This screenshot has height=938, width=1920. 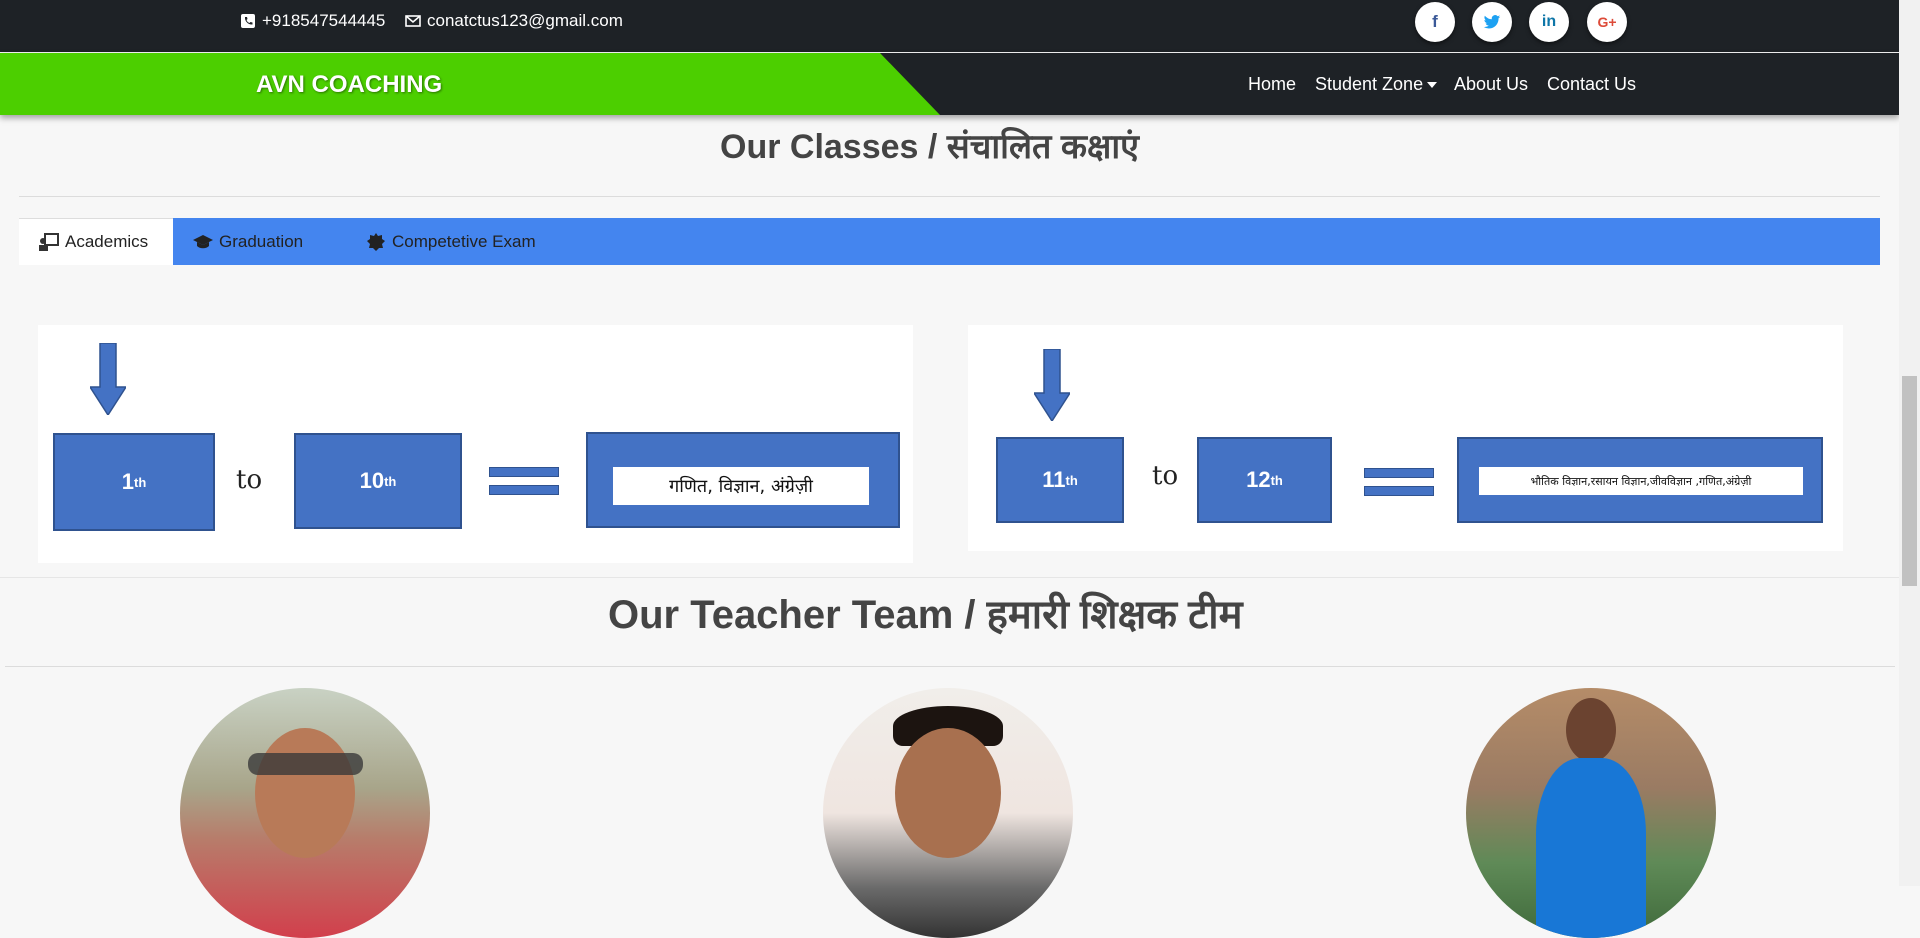 I want to click on class-from-box: 11th, so click(x=1060, y=480).